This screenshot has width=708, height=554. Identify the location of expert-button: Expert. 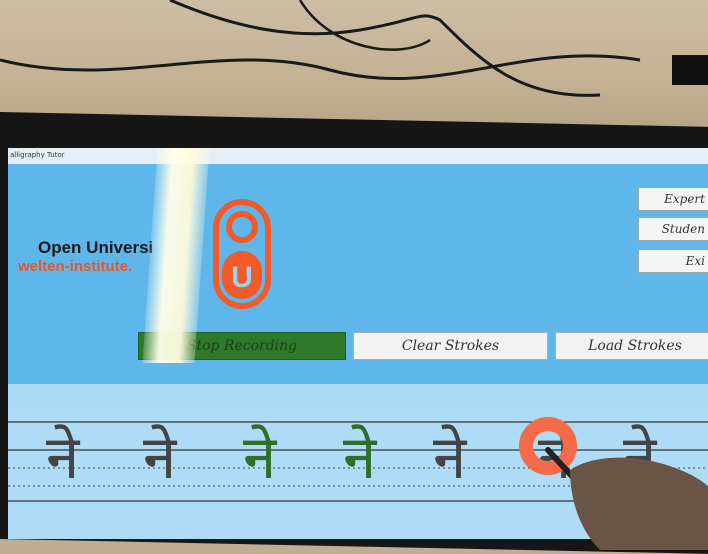
(673, 199).